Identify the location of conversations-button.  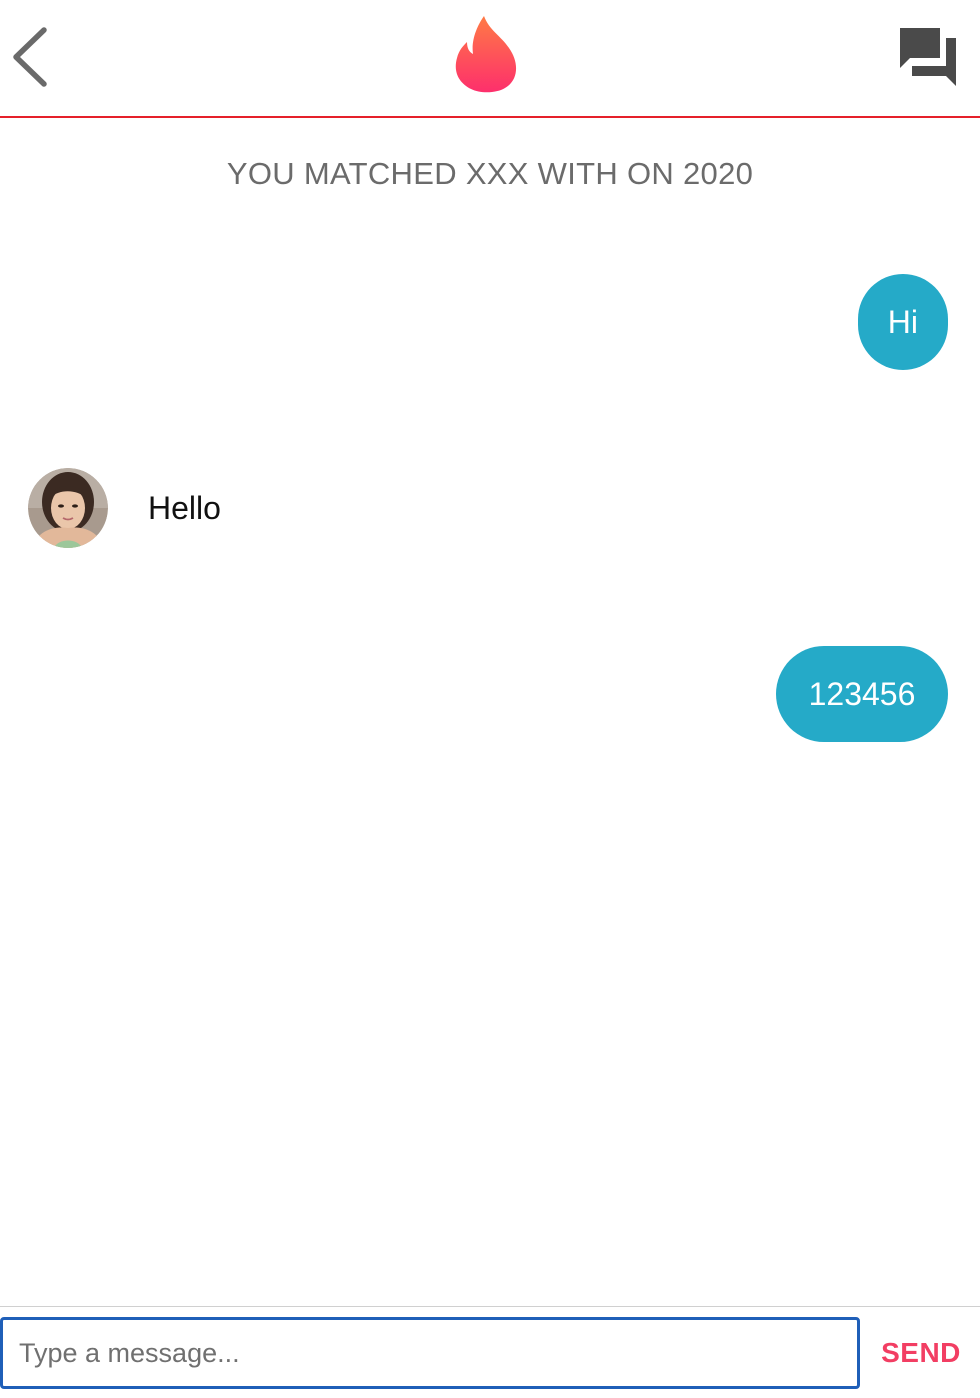
(929, 55).